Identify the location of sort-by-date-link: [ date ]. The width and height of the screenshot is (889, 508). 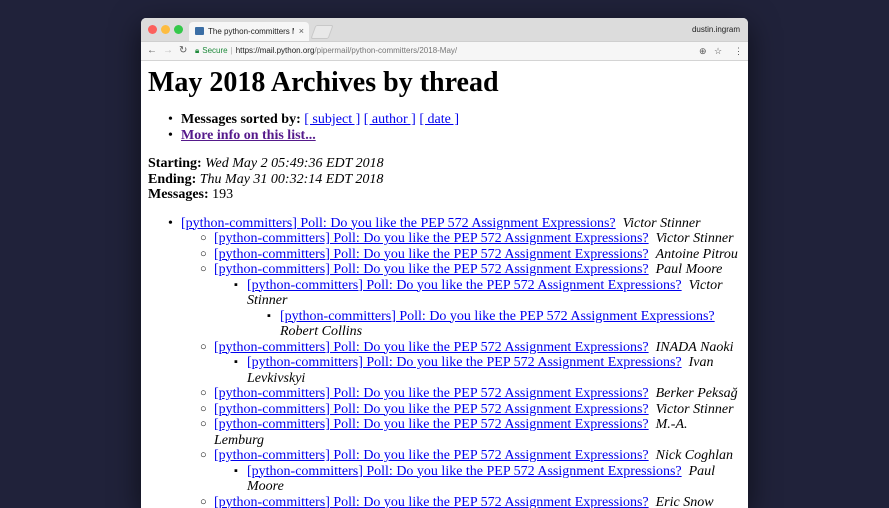
(439, 119).